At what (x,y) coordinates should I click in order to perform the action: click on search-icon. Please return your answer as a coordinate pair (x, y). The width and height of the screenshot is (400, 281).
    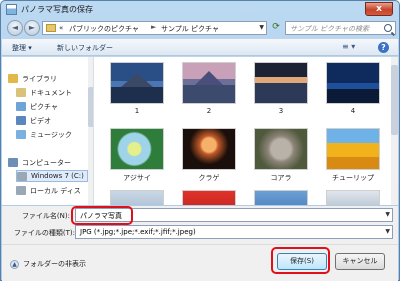
    Looking at the image, I should click on (388, 28).